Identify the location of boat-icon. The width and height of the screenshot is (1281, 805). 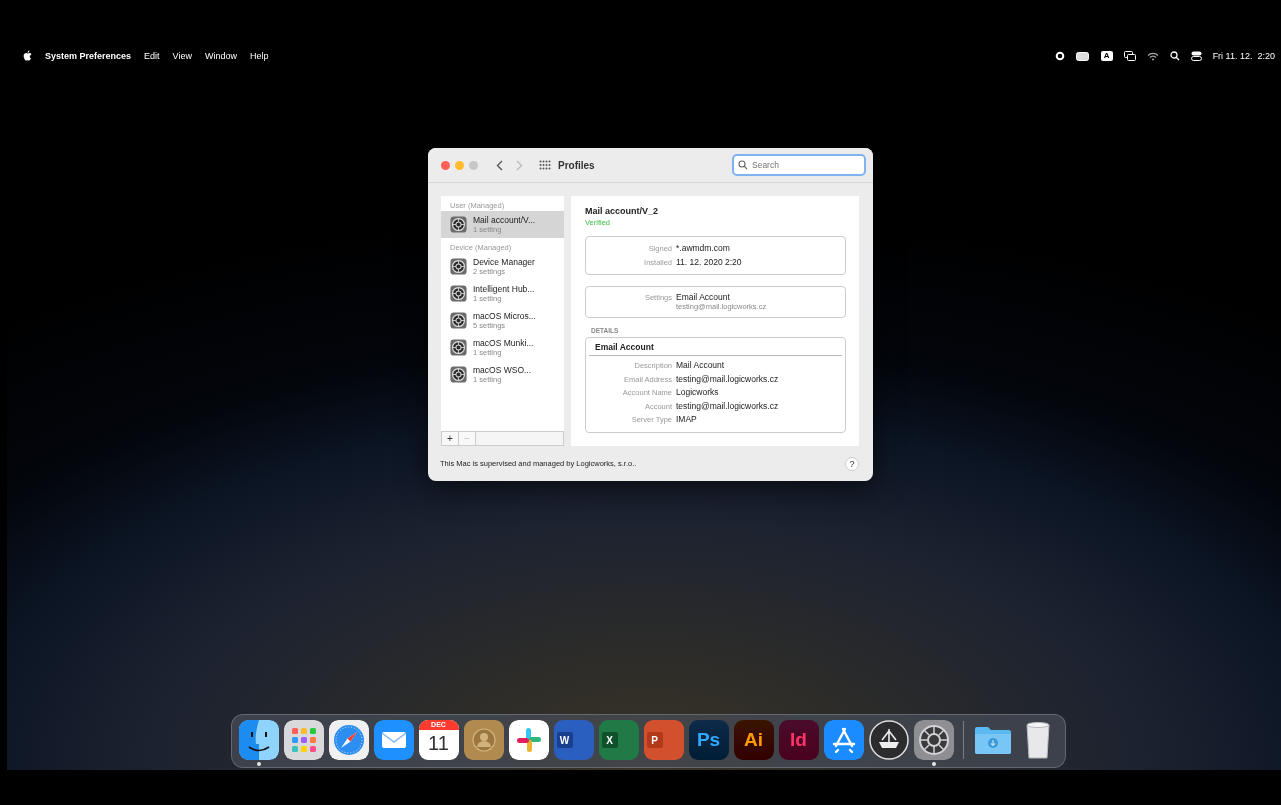
(888, 740).